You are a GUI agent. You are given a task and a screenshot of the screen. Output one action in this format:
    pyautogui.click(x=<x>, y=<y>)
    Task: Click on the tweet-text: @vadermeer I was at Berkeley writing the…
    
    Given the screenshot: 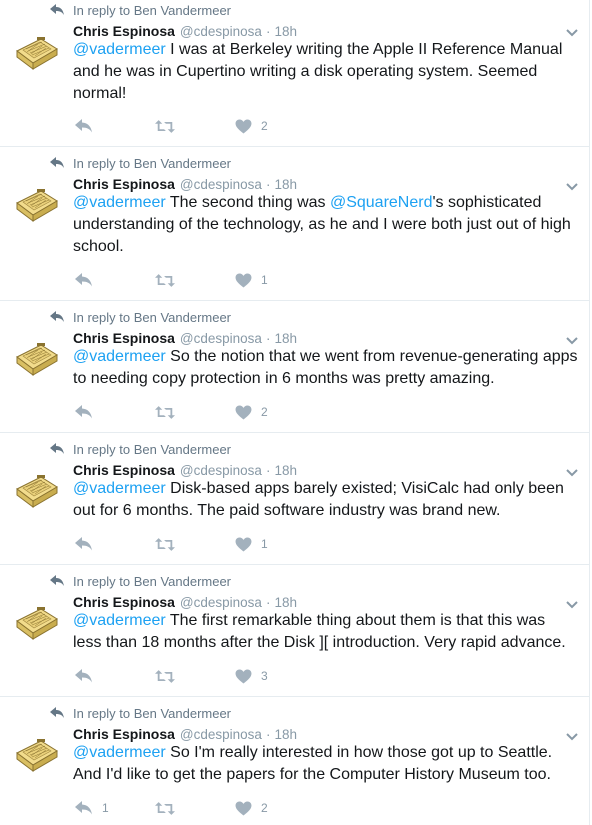 What is the action you would take?
    pyautogui.click(x=325, y=72)
    